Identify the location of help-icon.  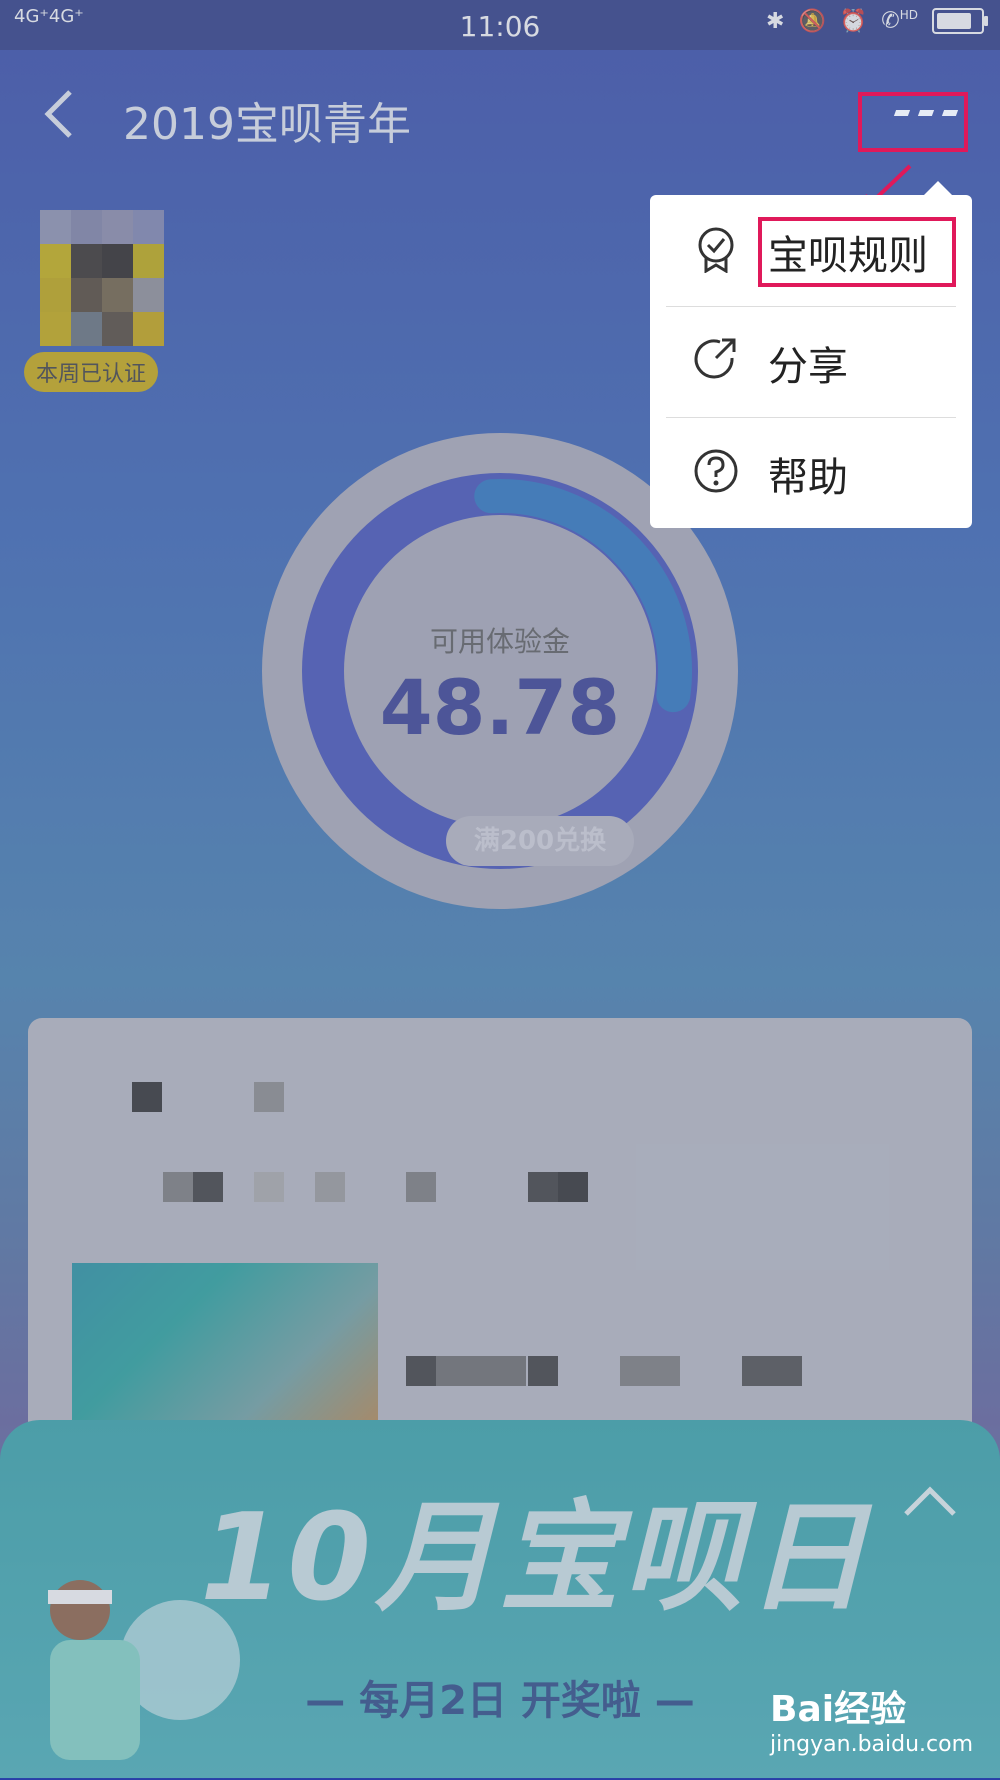
(716, 471).